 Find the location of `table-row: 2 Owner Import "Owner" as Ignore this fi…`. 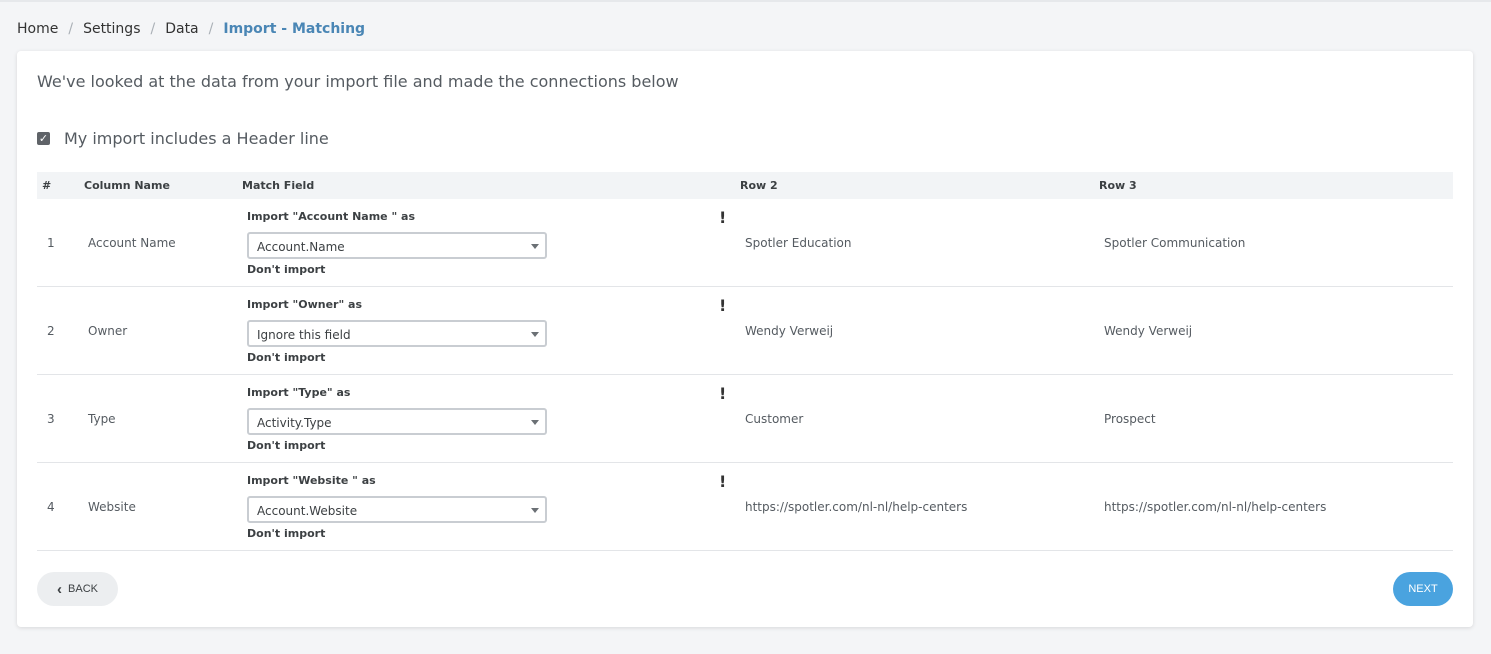

table-row: 2 Owner Import "Owner" as Ignore this fi… is located at coordinates (745, 331).